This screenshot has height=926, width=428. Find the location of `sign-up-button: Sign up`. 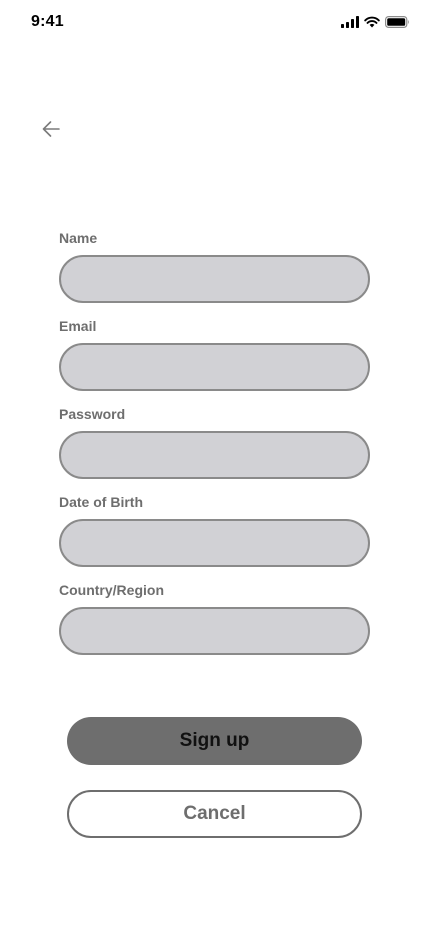

sign-up-button: Sign up is located at coordinates (214, 741).